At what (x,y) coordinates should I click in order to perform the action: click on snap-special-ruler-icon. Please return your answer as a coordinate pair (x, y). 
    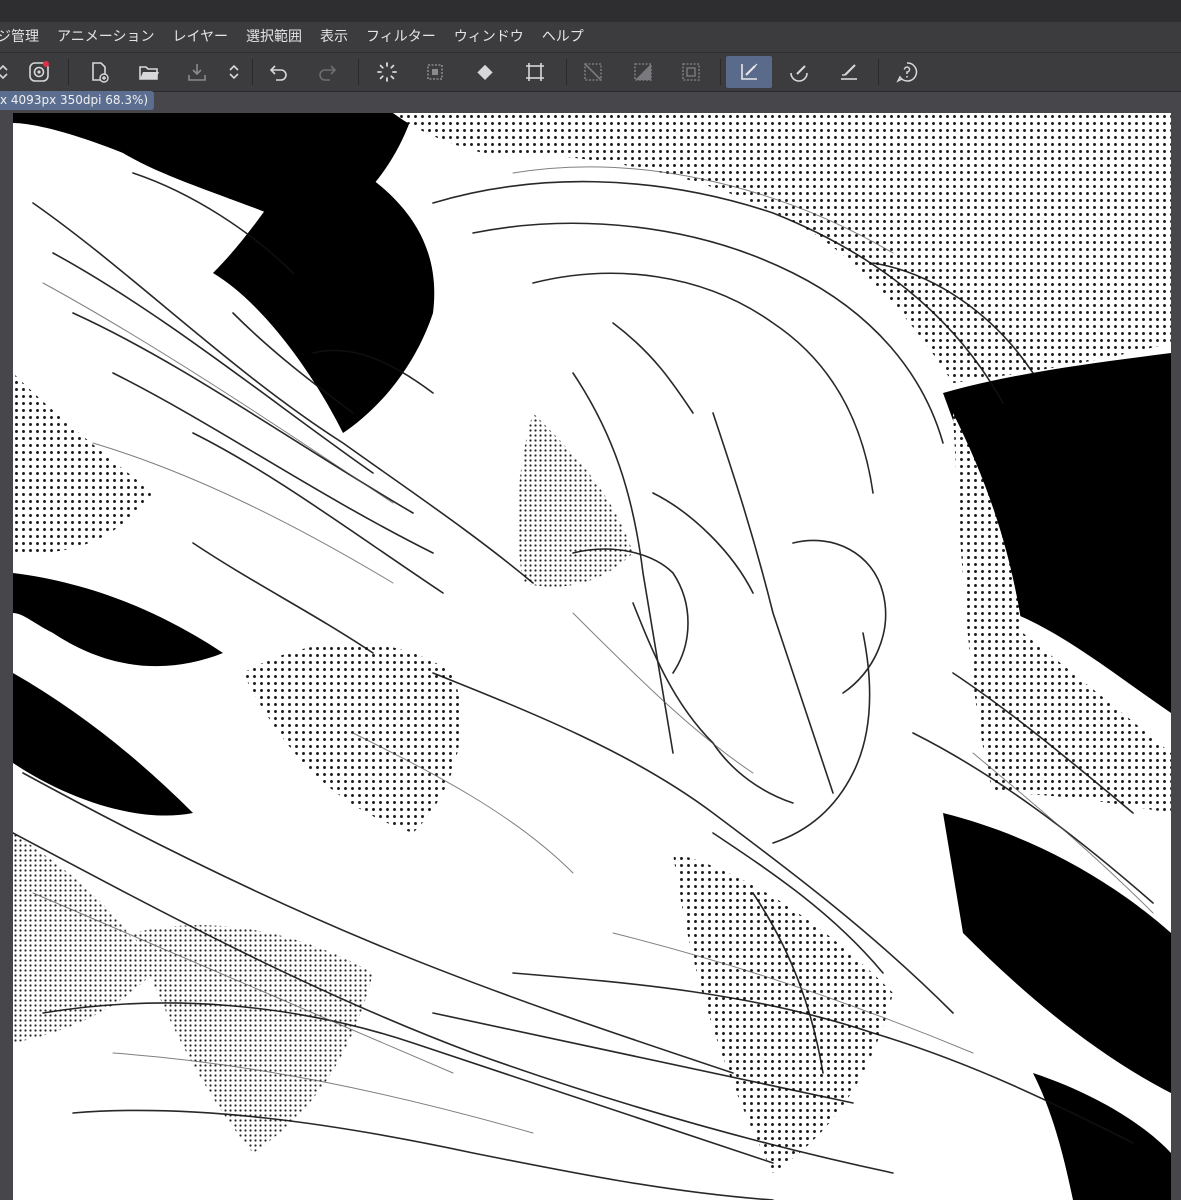
    Looking at the image, I should click on (799, 72).